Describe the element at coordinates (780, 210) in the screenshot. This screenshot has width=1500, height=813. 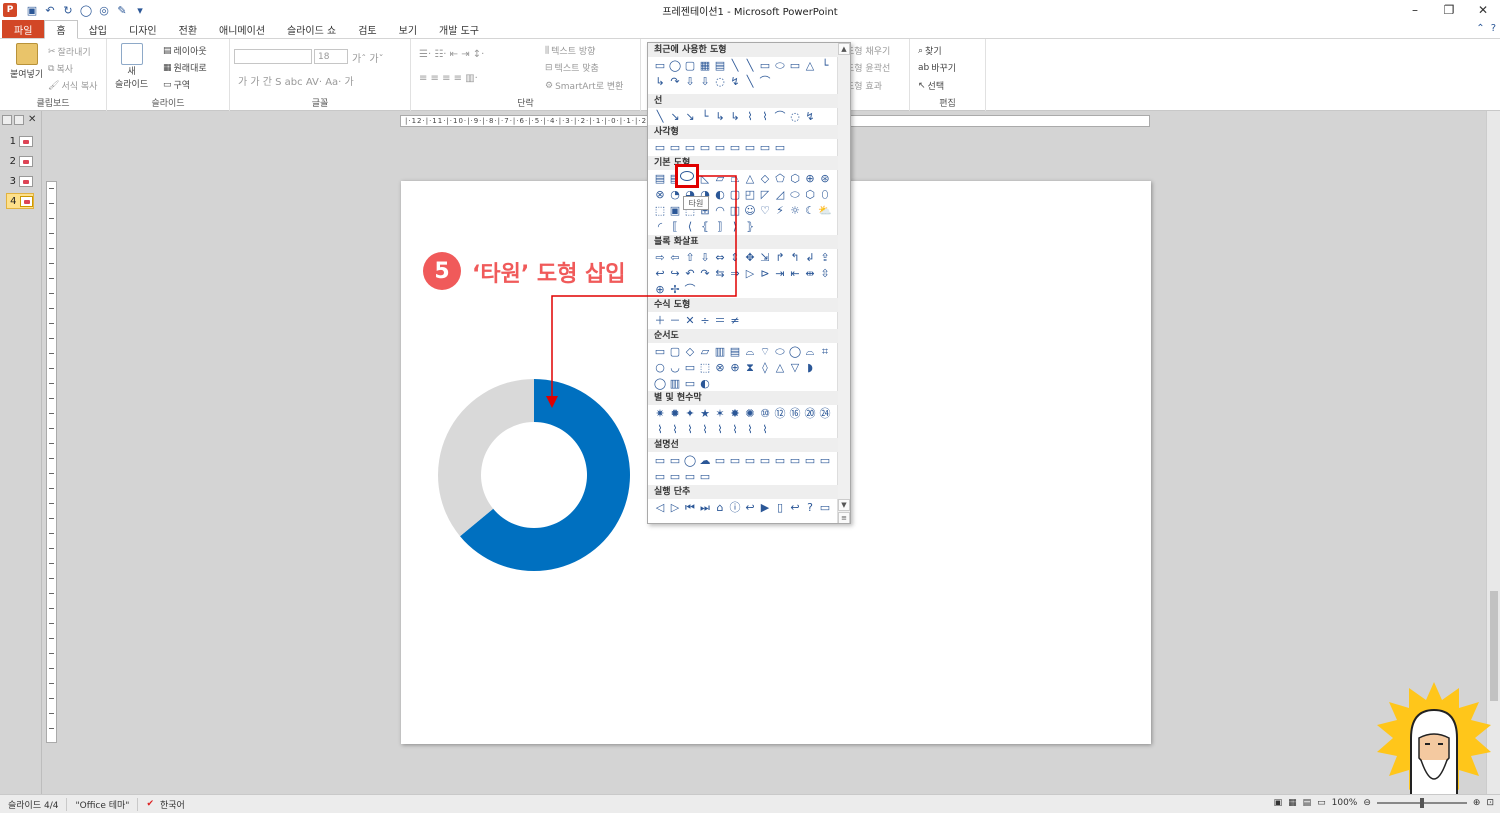
I see `shape-option-icon: ⚡` at that location.